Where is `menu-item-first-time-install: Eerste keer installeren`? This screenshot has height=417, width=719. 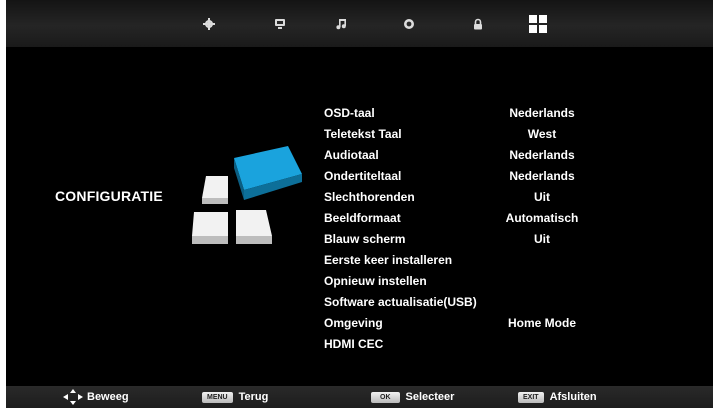 menu-item-first-time-install: Eerste keer installeren is located at coordinates (474, 260).